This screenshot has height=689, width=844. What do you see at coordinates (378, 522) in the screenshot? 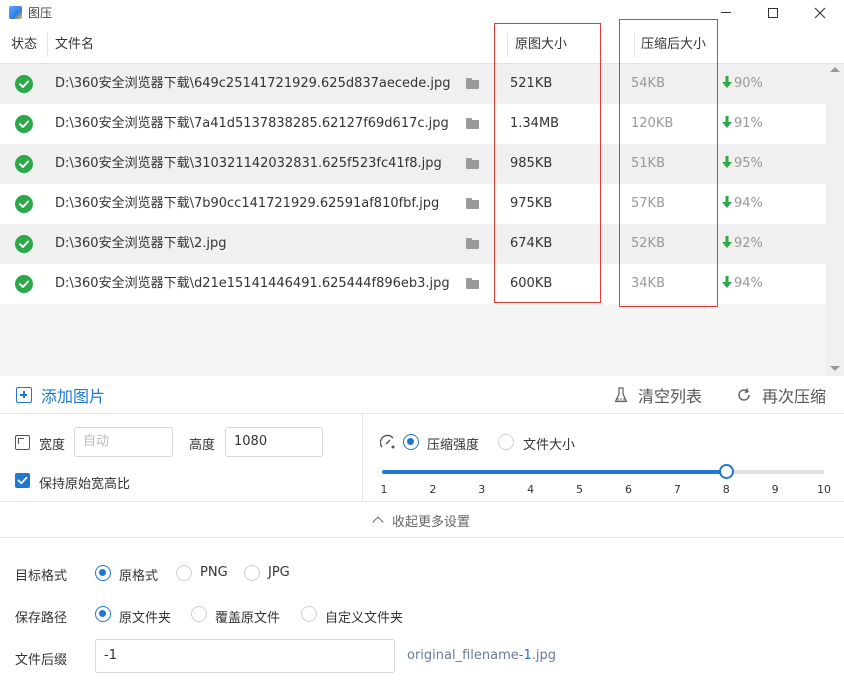
I see `chevron-up-icon` at bounding box center [378, 522].